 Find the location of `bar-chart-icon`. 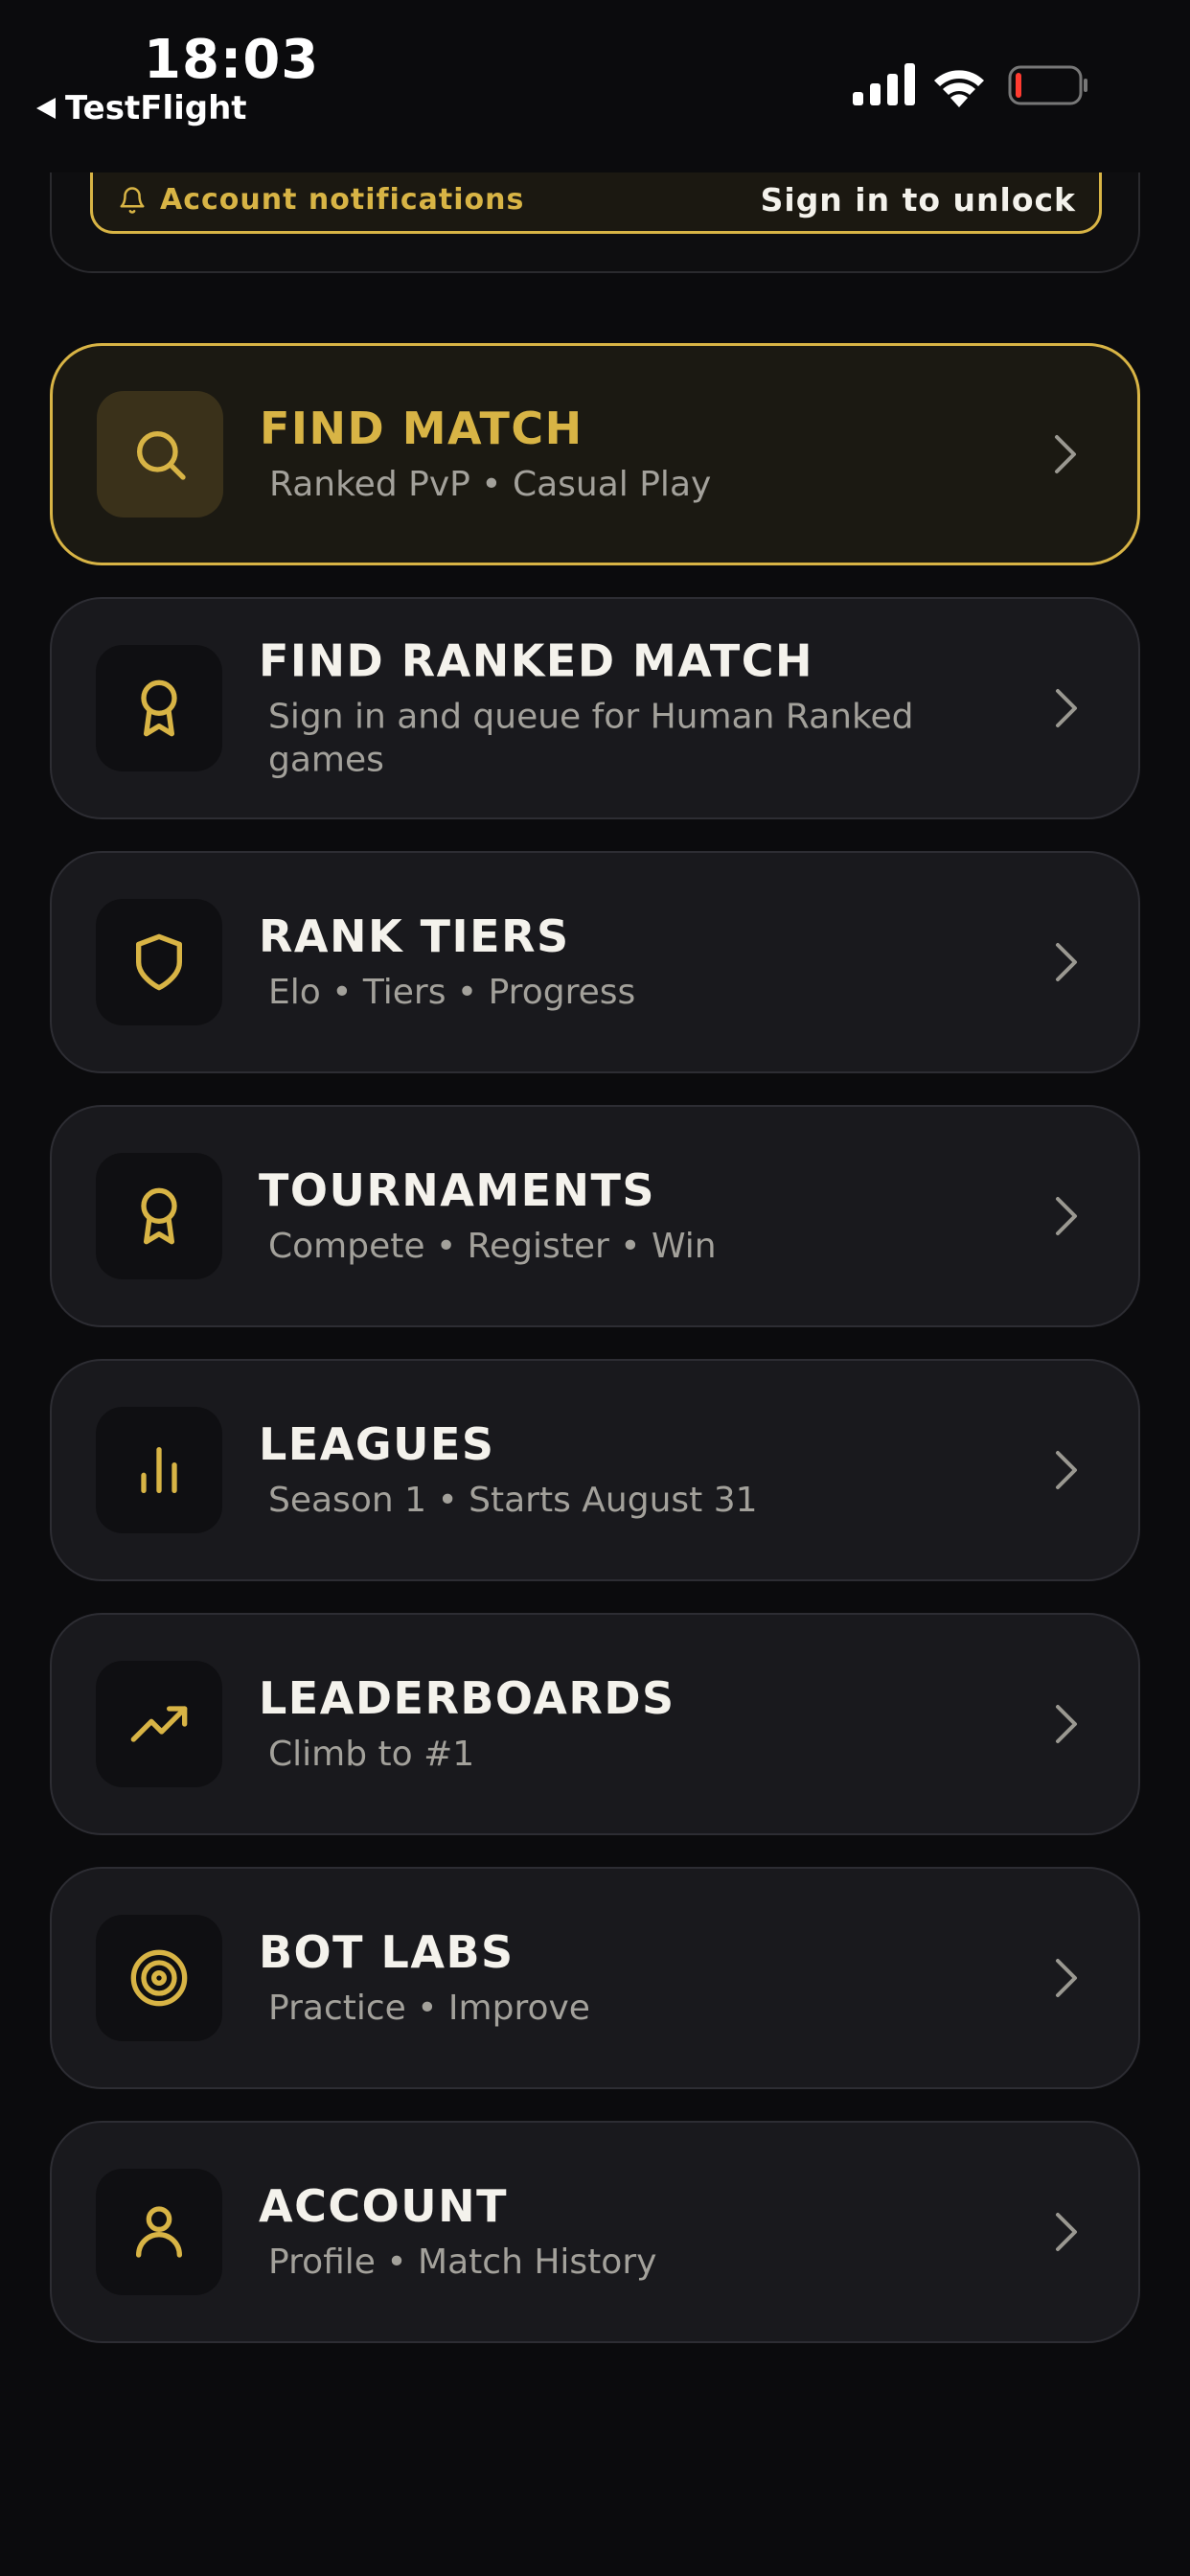

bar-chart-icon is located at coordinates (159, 1470).